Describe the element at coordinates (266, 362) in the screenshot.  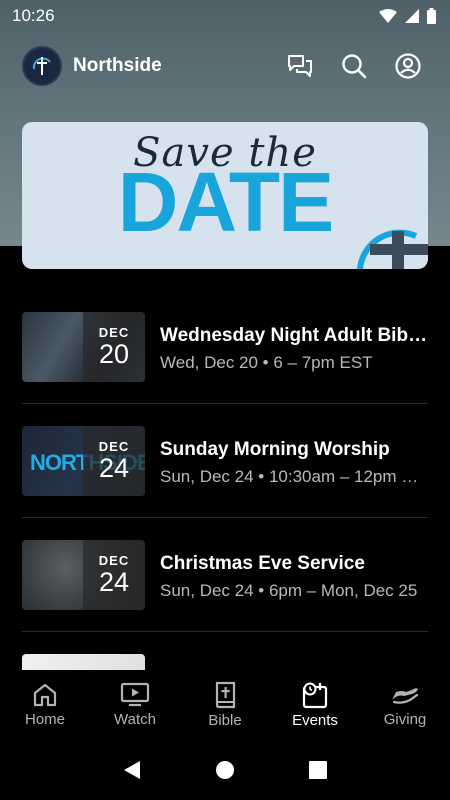
I see `event-time: Wed, Dec 20 • 6 – 7pm EST` at that location.